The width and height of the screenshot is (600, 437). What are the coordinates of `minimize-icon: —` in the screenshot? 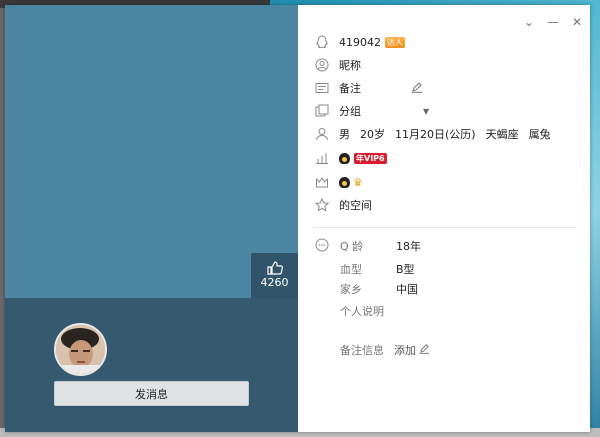 It's located at (553, 22).